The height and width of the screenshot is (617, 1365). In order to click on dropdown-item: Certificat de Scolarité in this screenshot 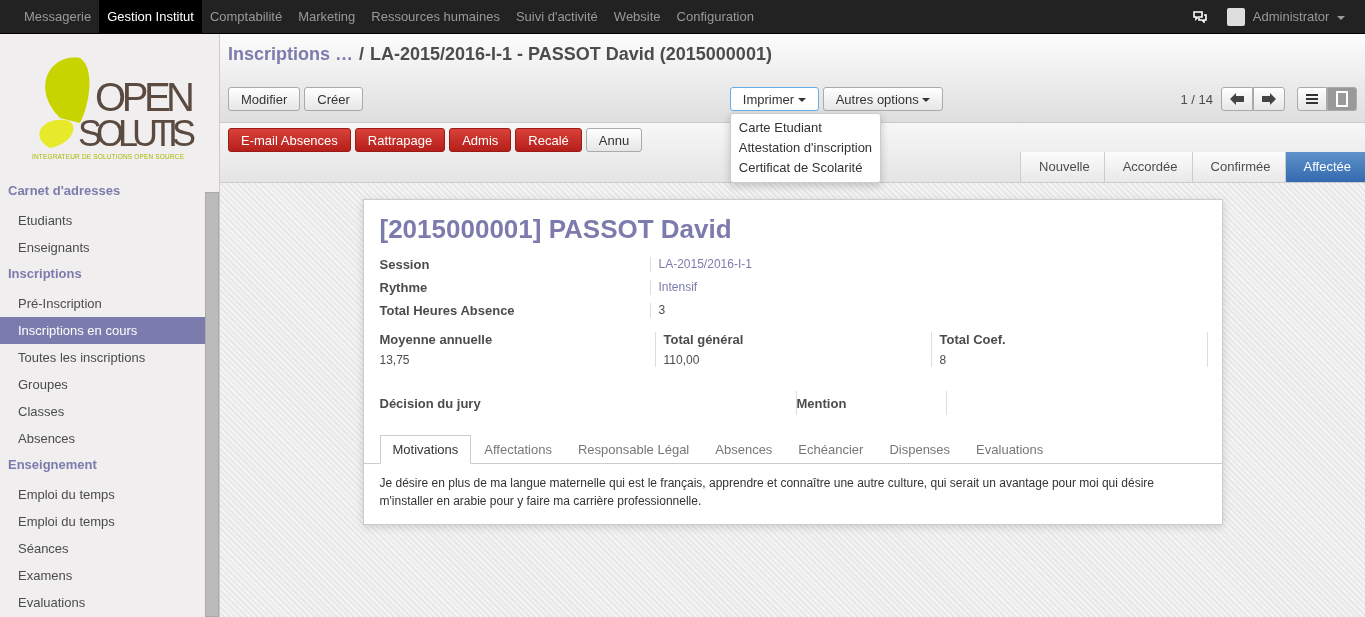, I will do `click(805, 168)`.